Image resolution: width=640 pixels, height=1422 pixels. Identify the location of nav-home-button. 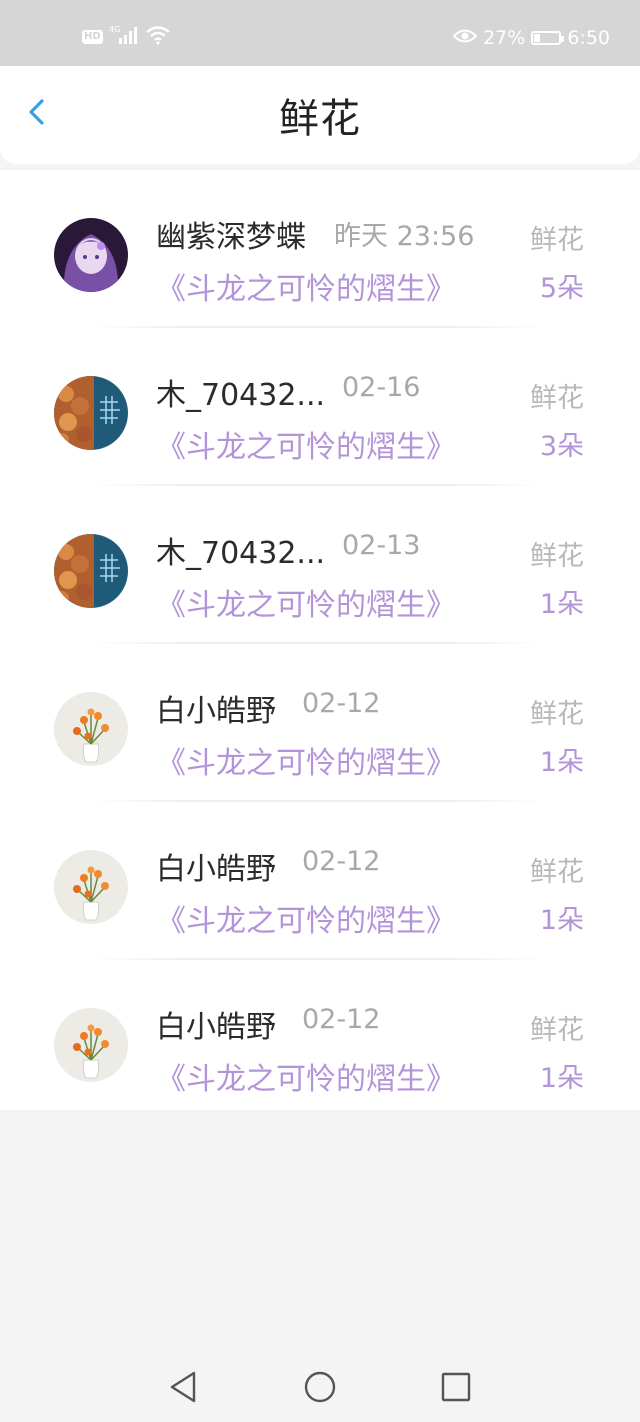
(320, 1387).